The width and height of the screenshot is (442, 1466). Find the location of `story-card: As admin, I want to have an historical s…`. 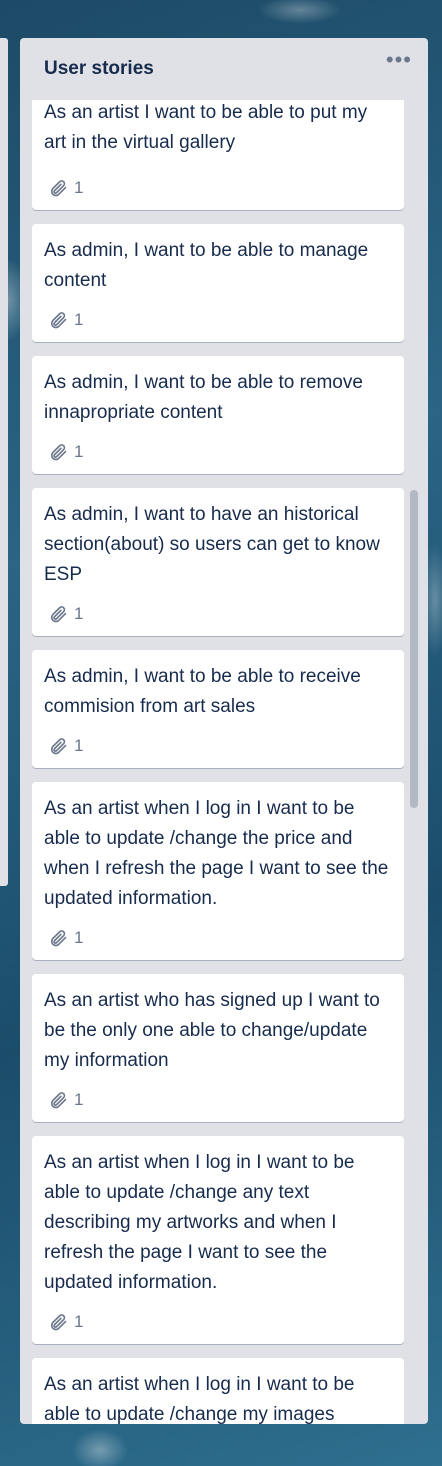

story-card: As admin, I want to have an historical s… is located at coordinates (218, 562).